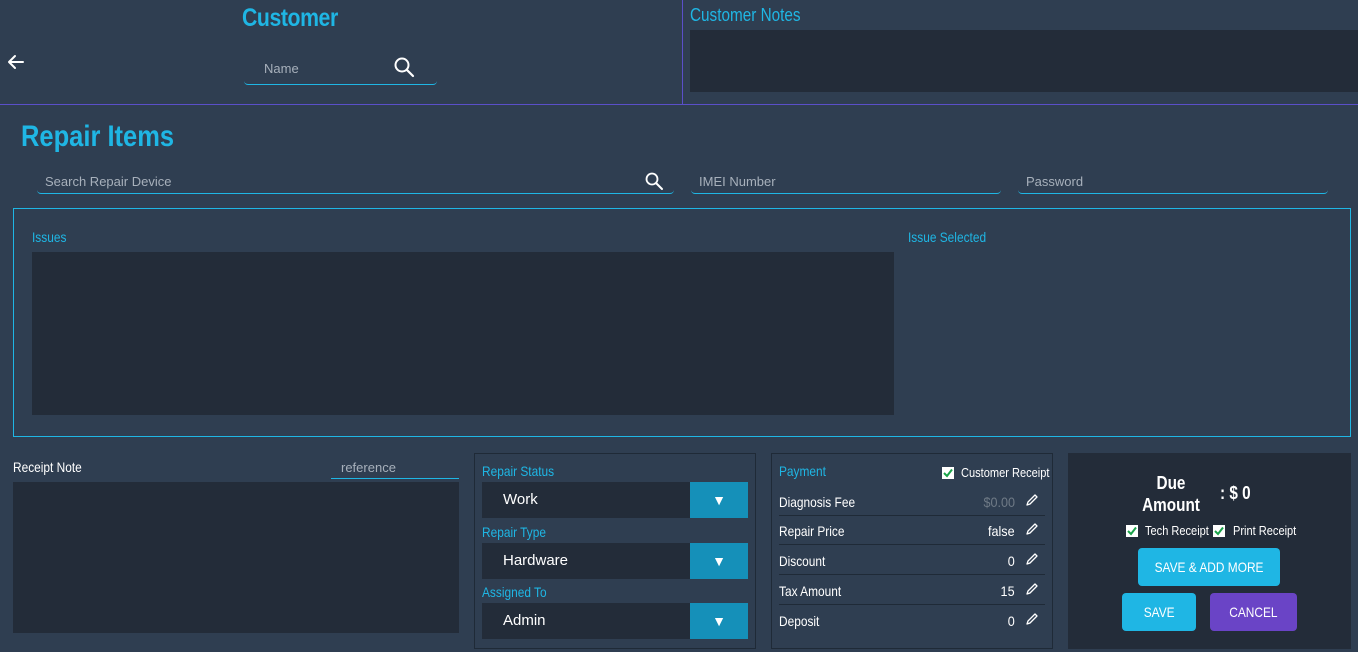 The width and height of the screenshot is (1358, 656). I want to click on tech-receipt-label: Tech Receipt, so click(1177, 530).